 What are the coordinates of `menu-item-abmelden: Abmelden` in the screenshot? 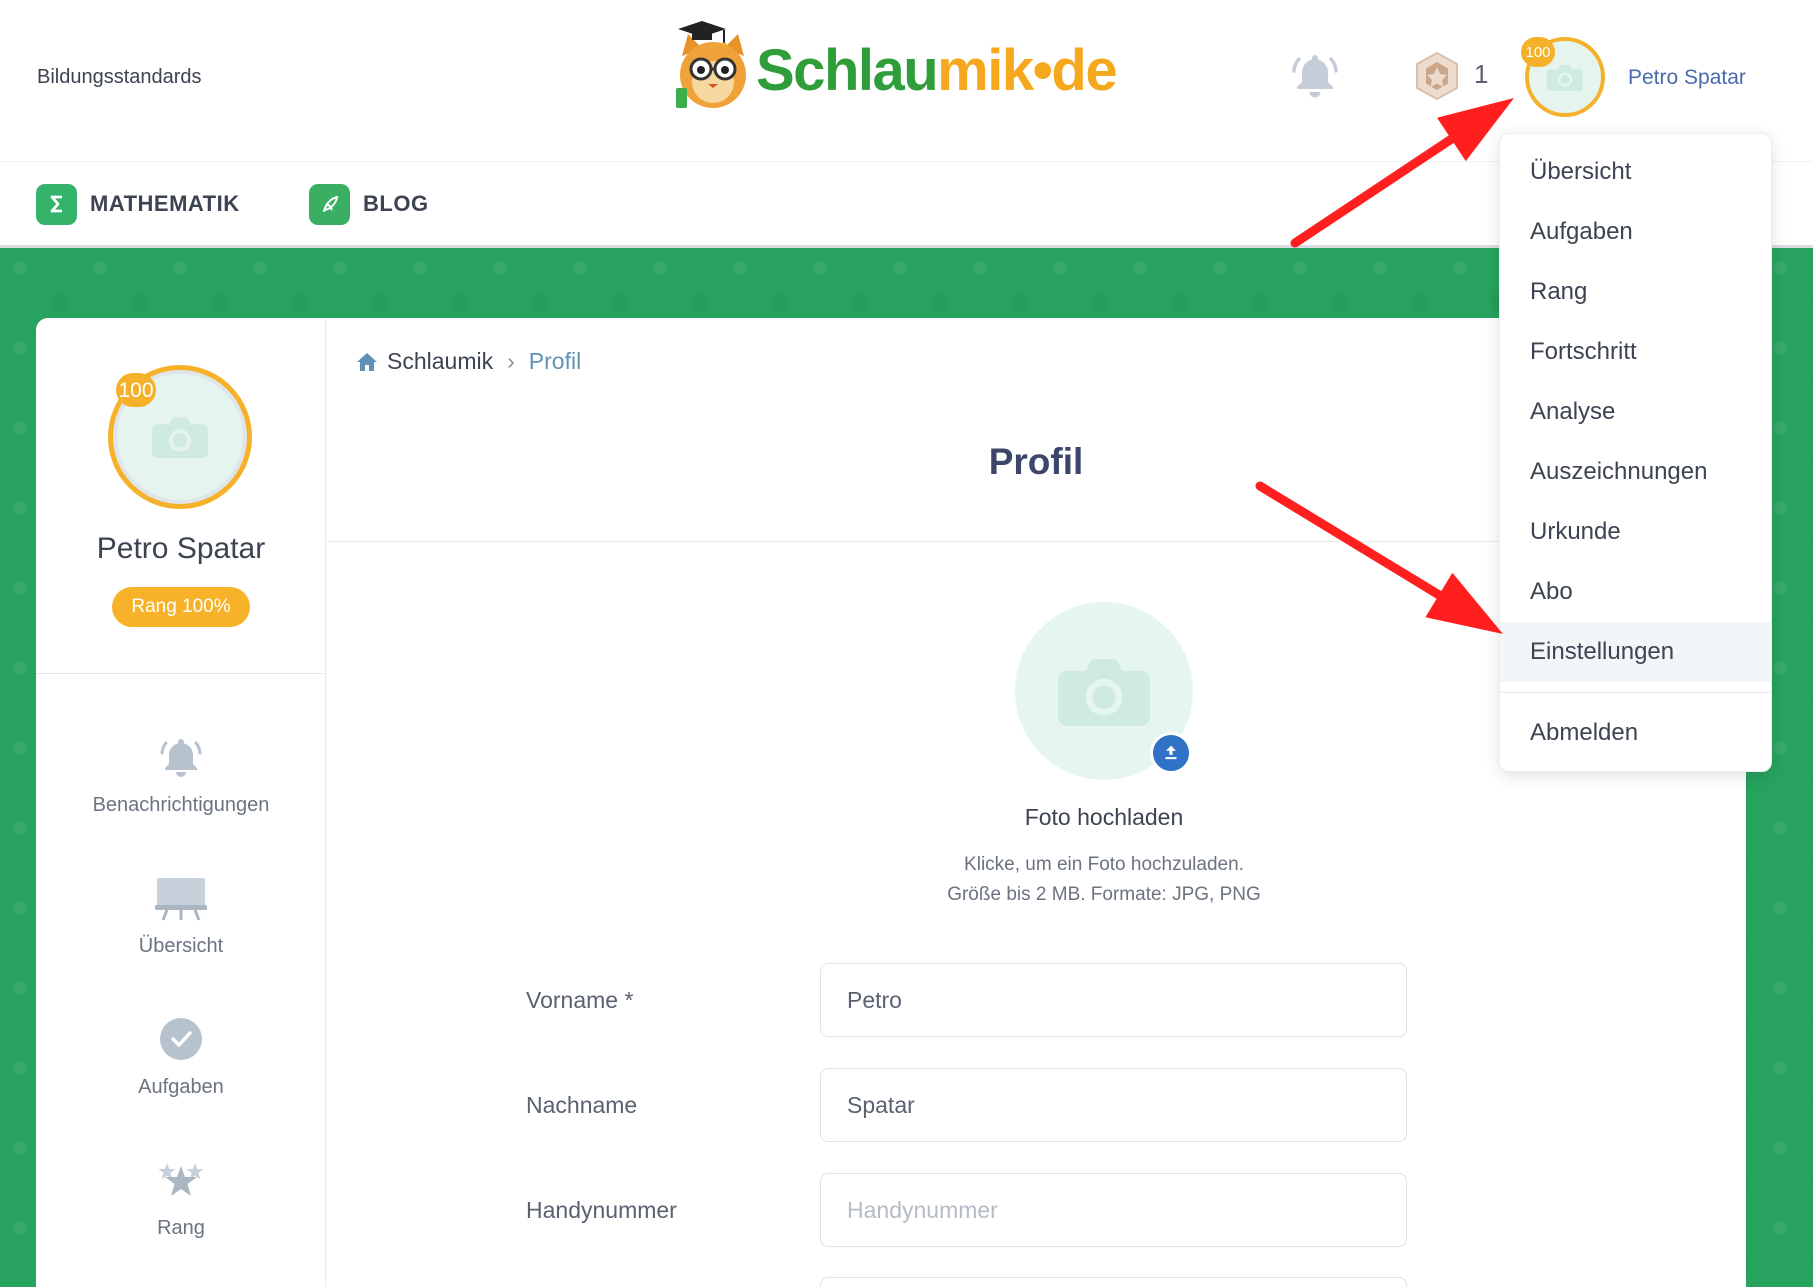 It's located at (1635, 733).